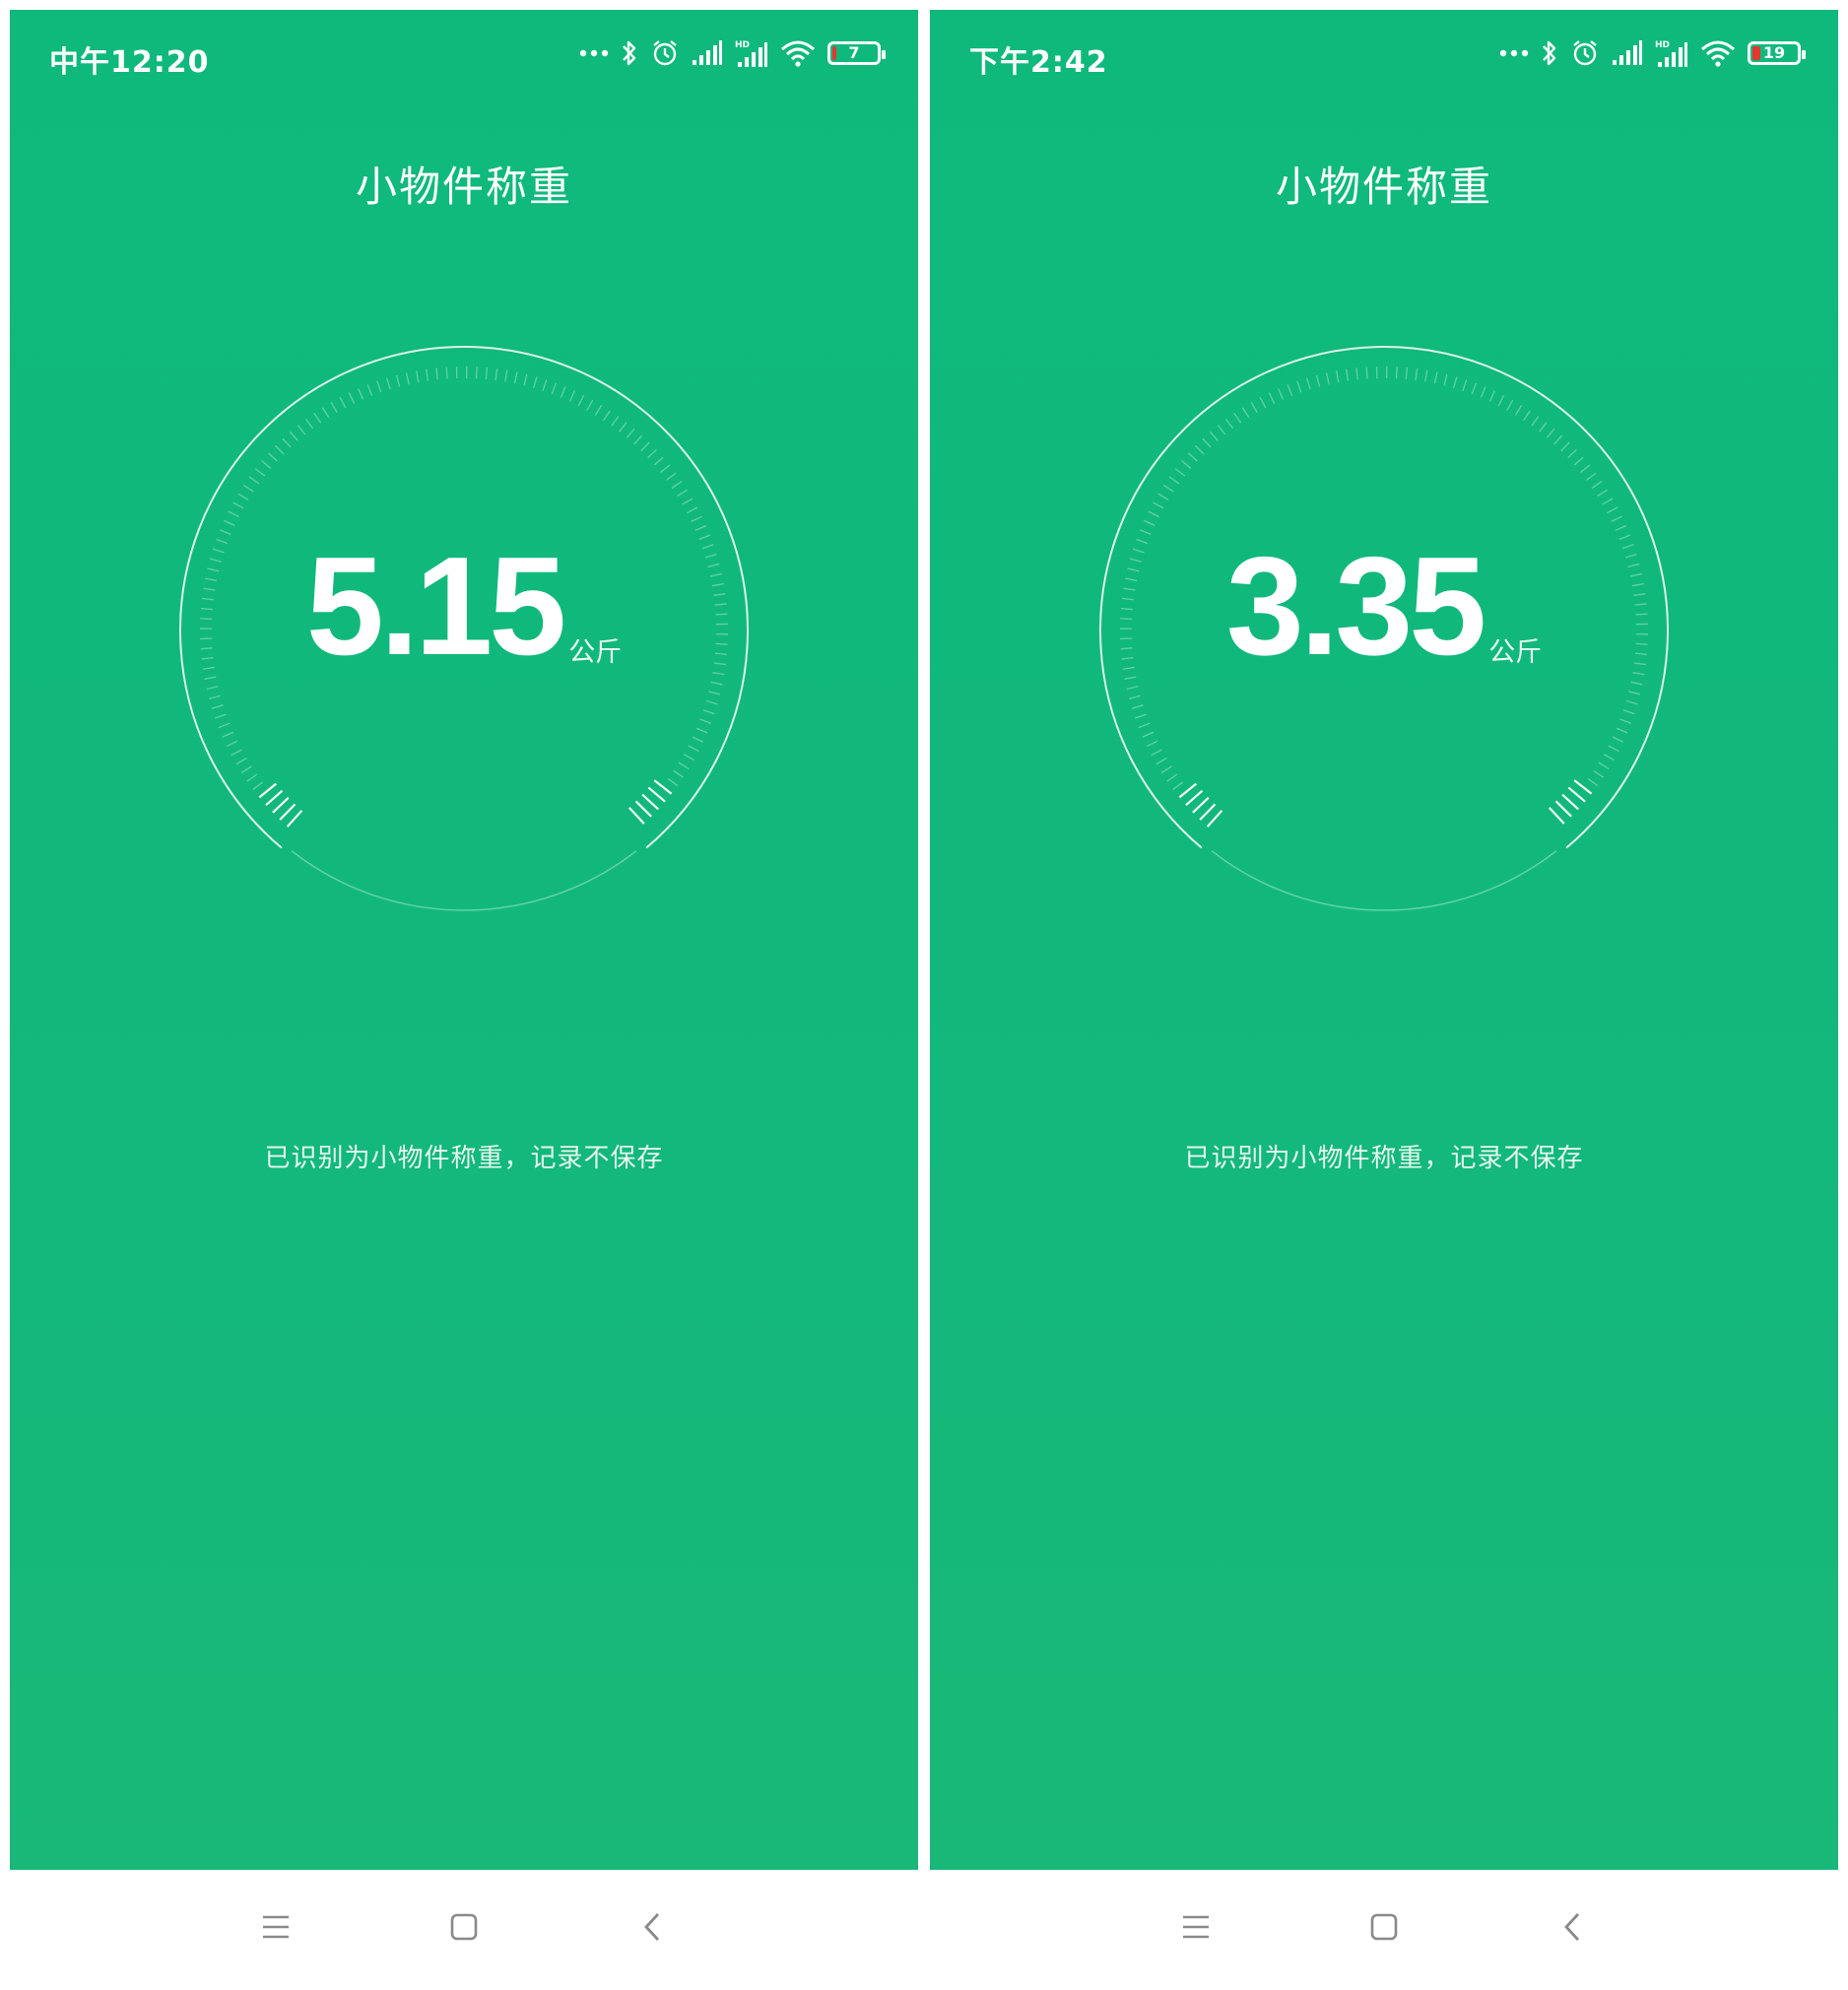  I want to click on status-time: 下午2:42, so click(1038, 62).